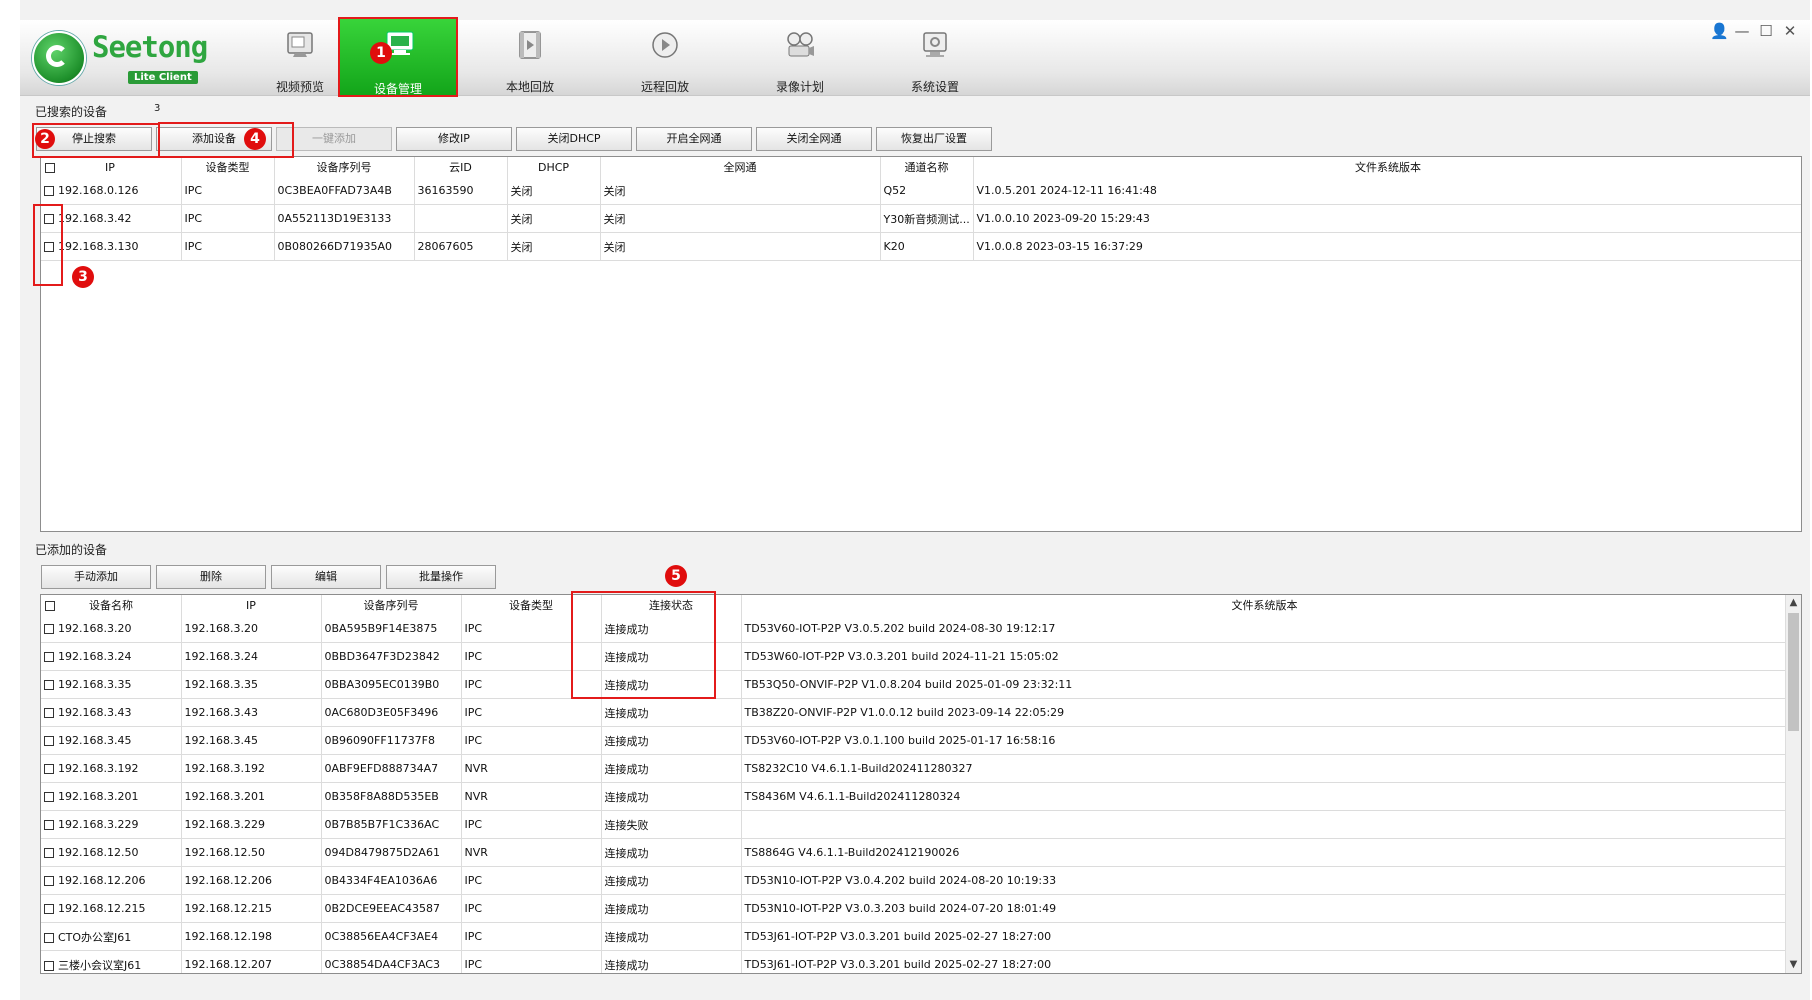 This screenshot has height=1000, width=1812. I want to click on minimize-icon: —, so click(1742, 31).